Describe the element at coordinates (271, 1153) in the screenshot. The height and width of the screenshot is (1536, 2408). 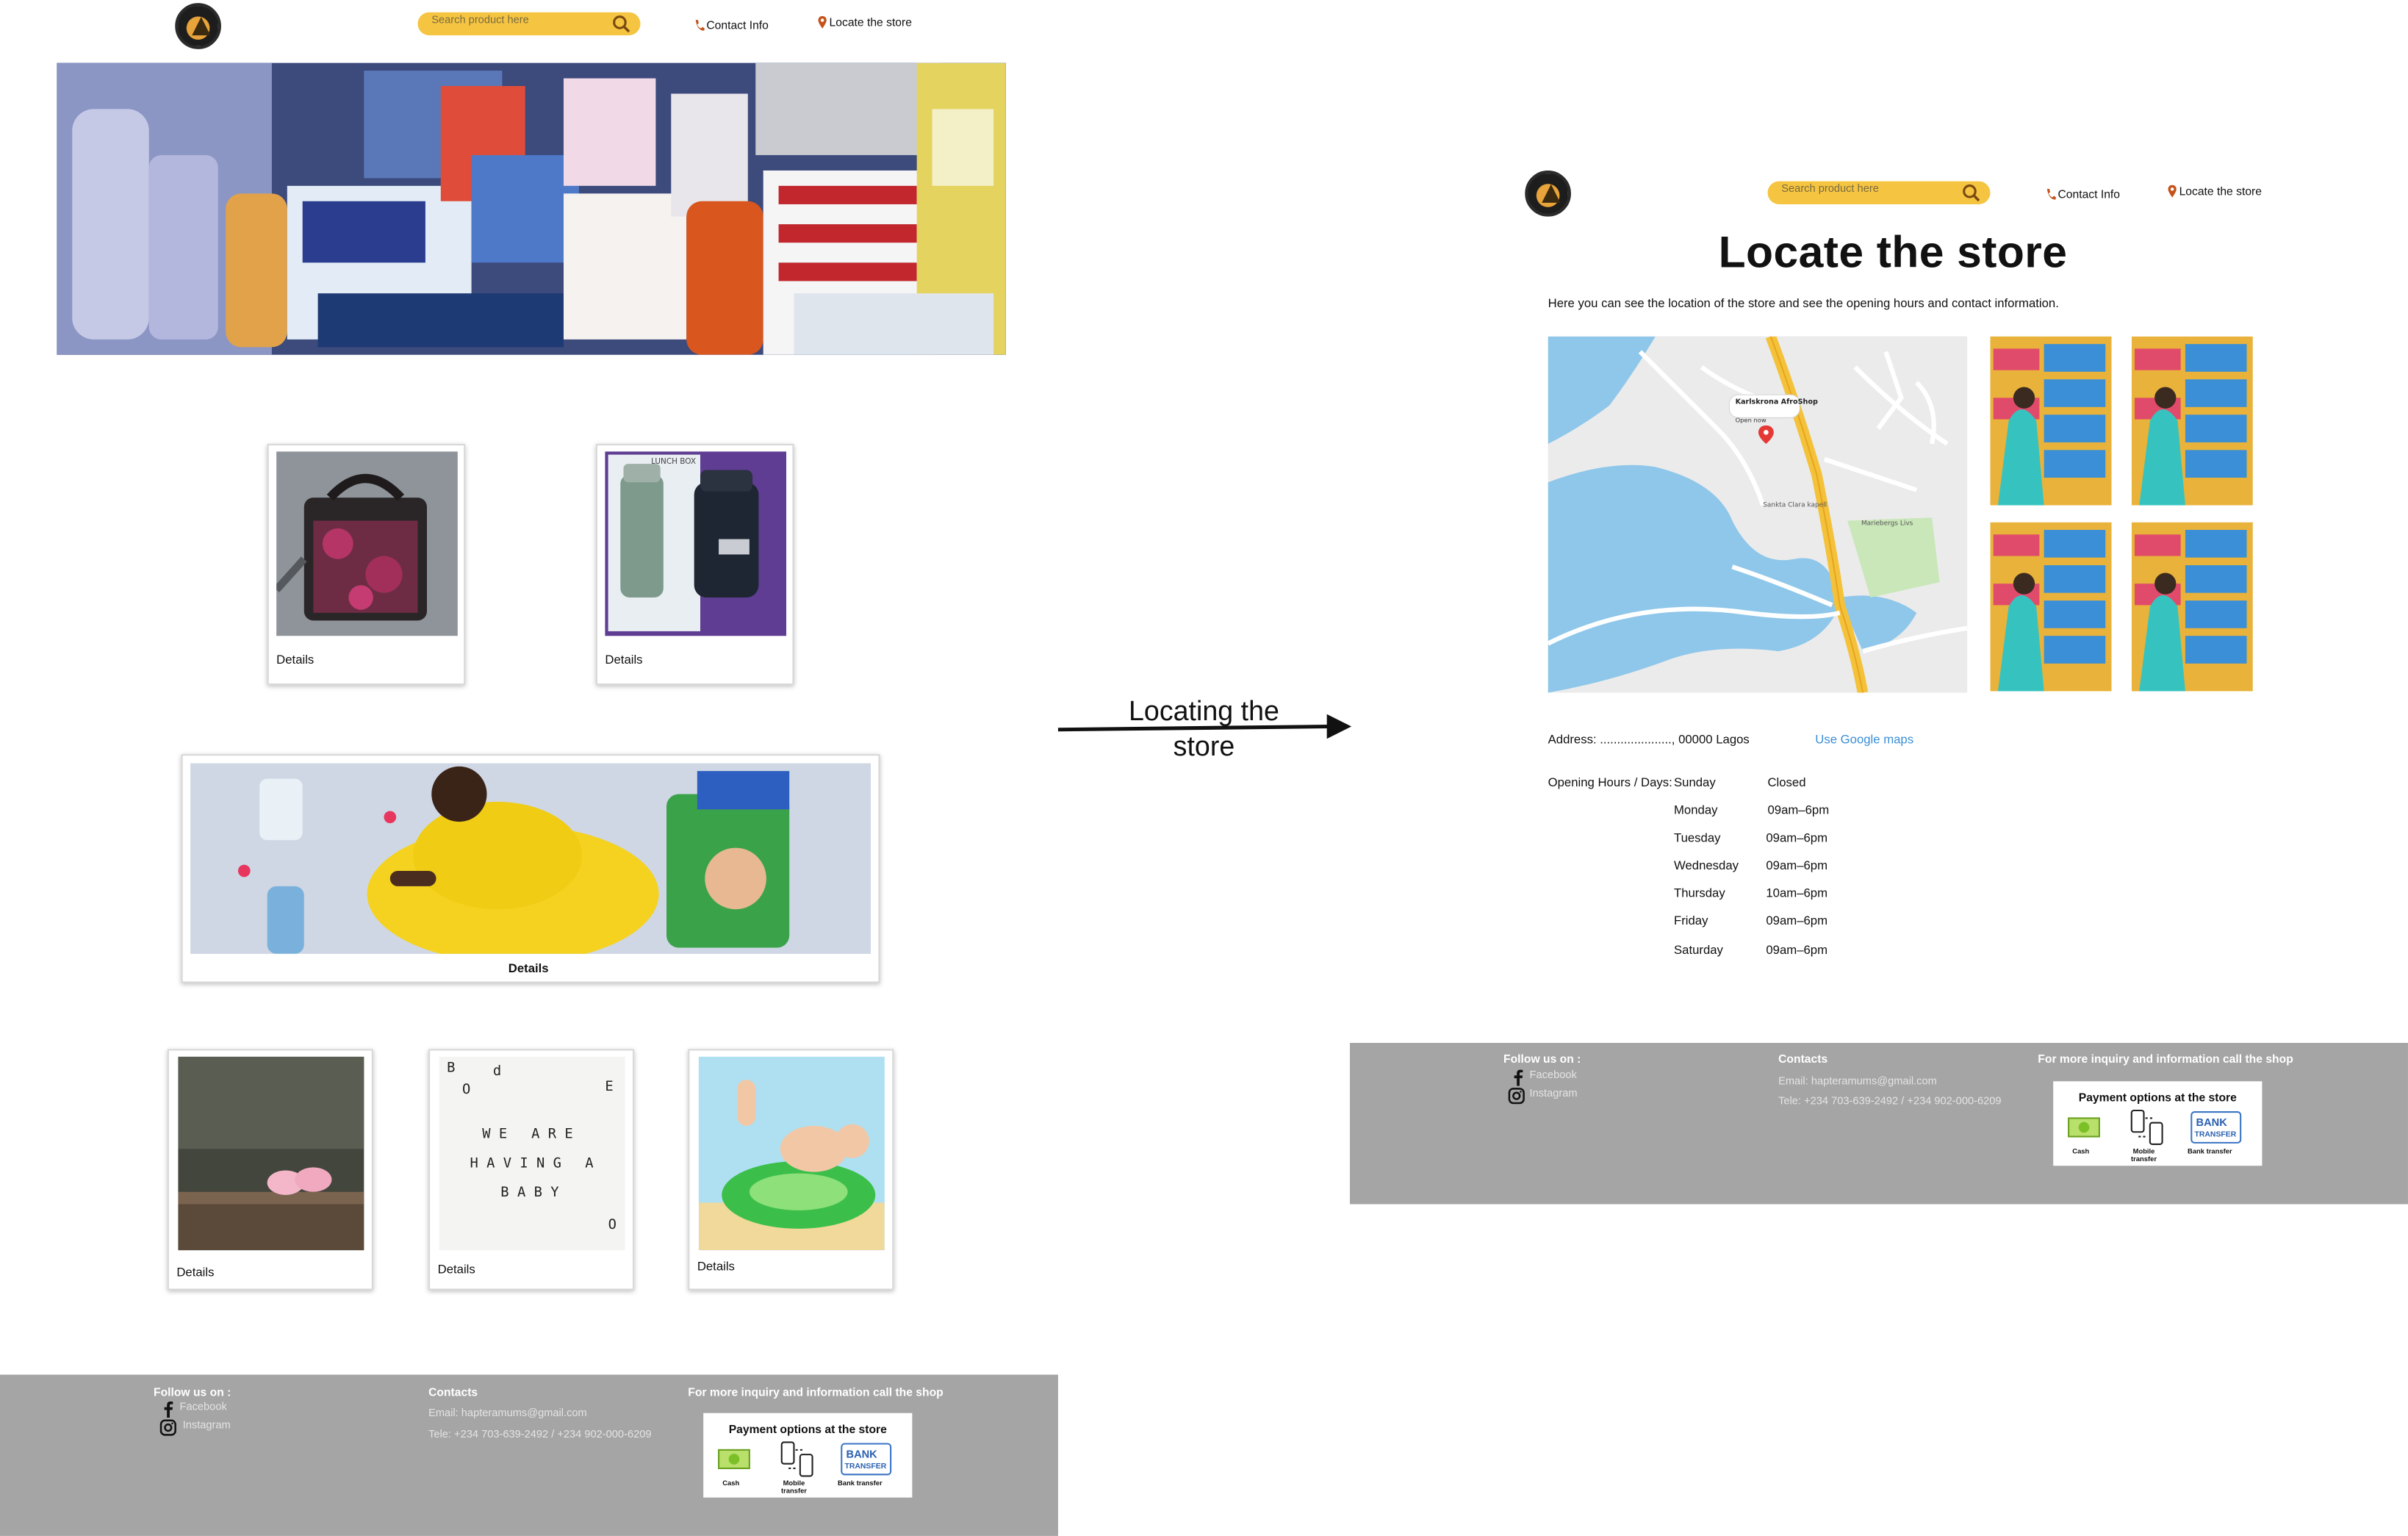
I see `product-image-baby-shoes` at that location.